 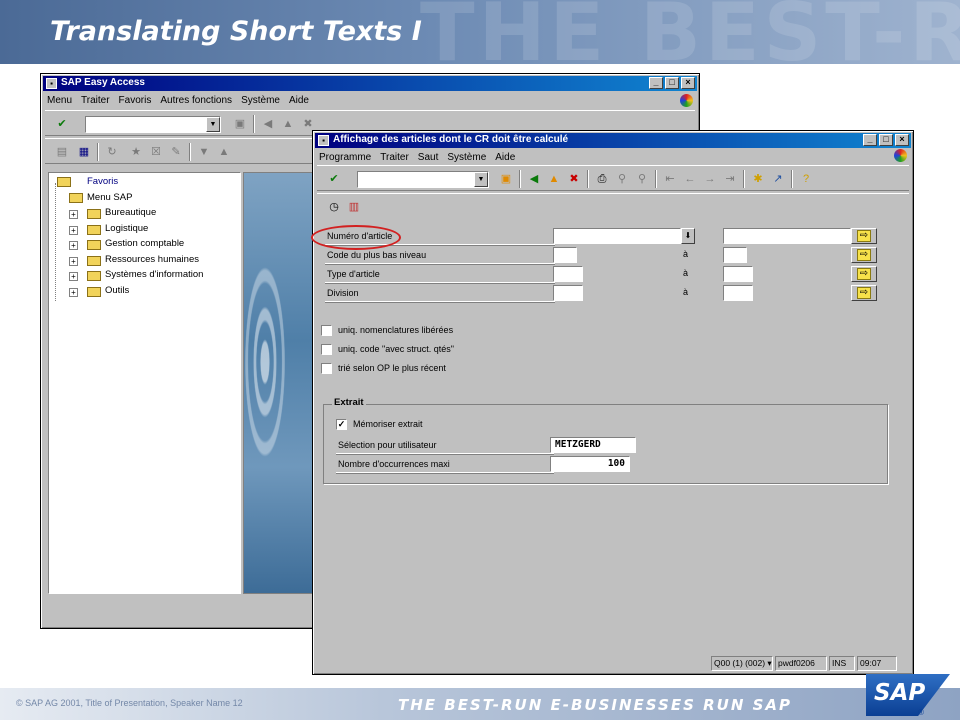 I want to click on tree-item-systemes-information: Systèmes d'information, so click(x=154, y=275).